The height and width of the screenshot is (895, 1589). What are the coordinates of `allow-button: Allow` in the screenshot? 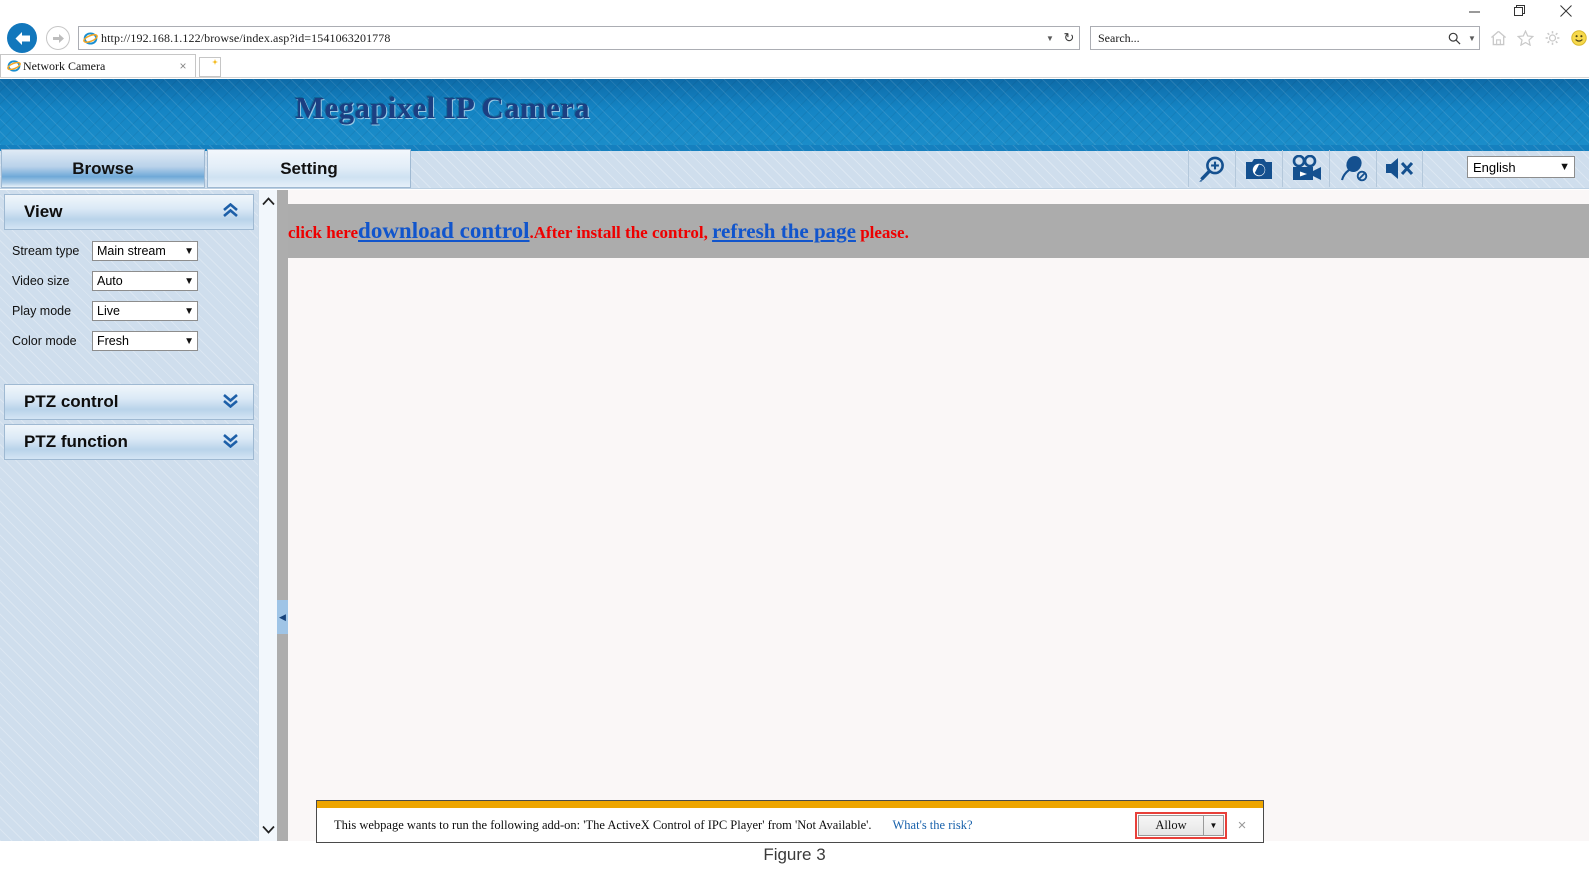 It's located at (1171, 825).